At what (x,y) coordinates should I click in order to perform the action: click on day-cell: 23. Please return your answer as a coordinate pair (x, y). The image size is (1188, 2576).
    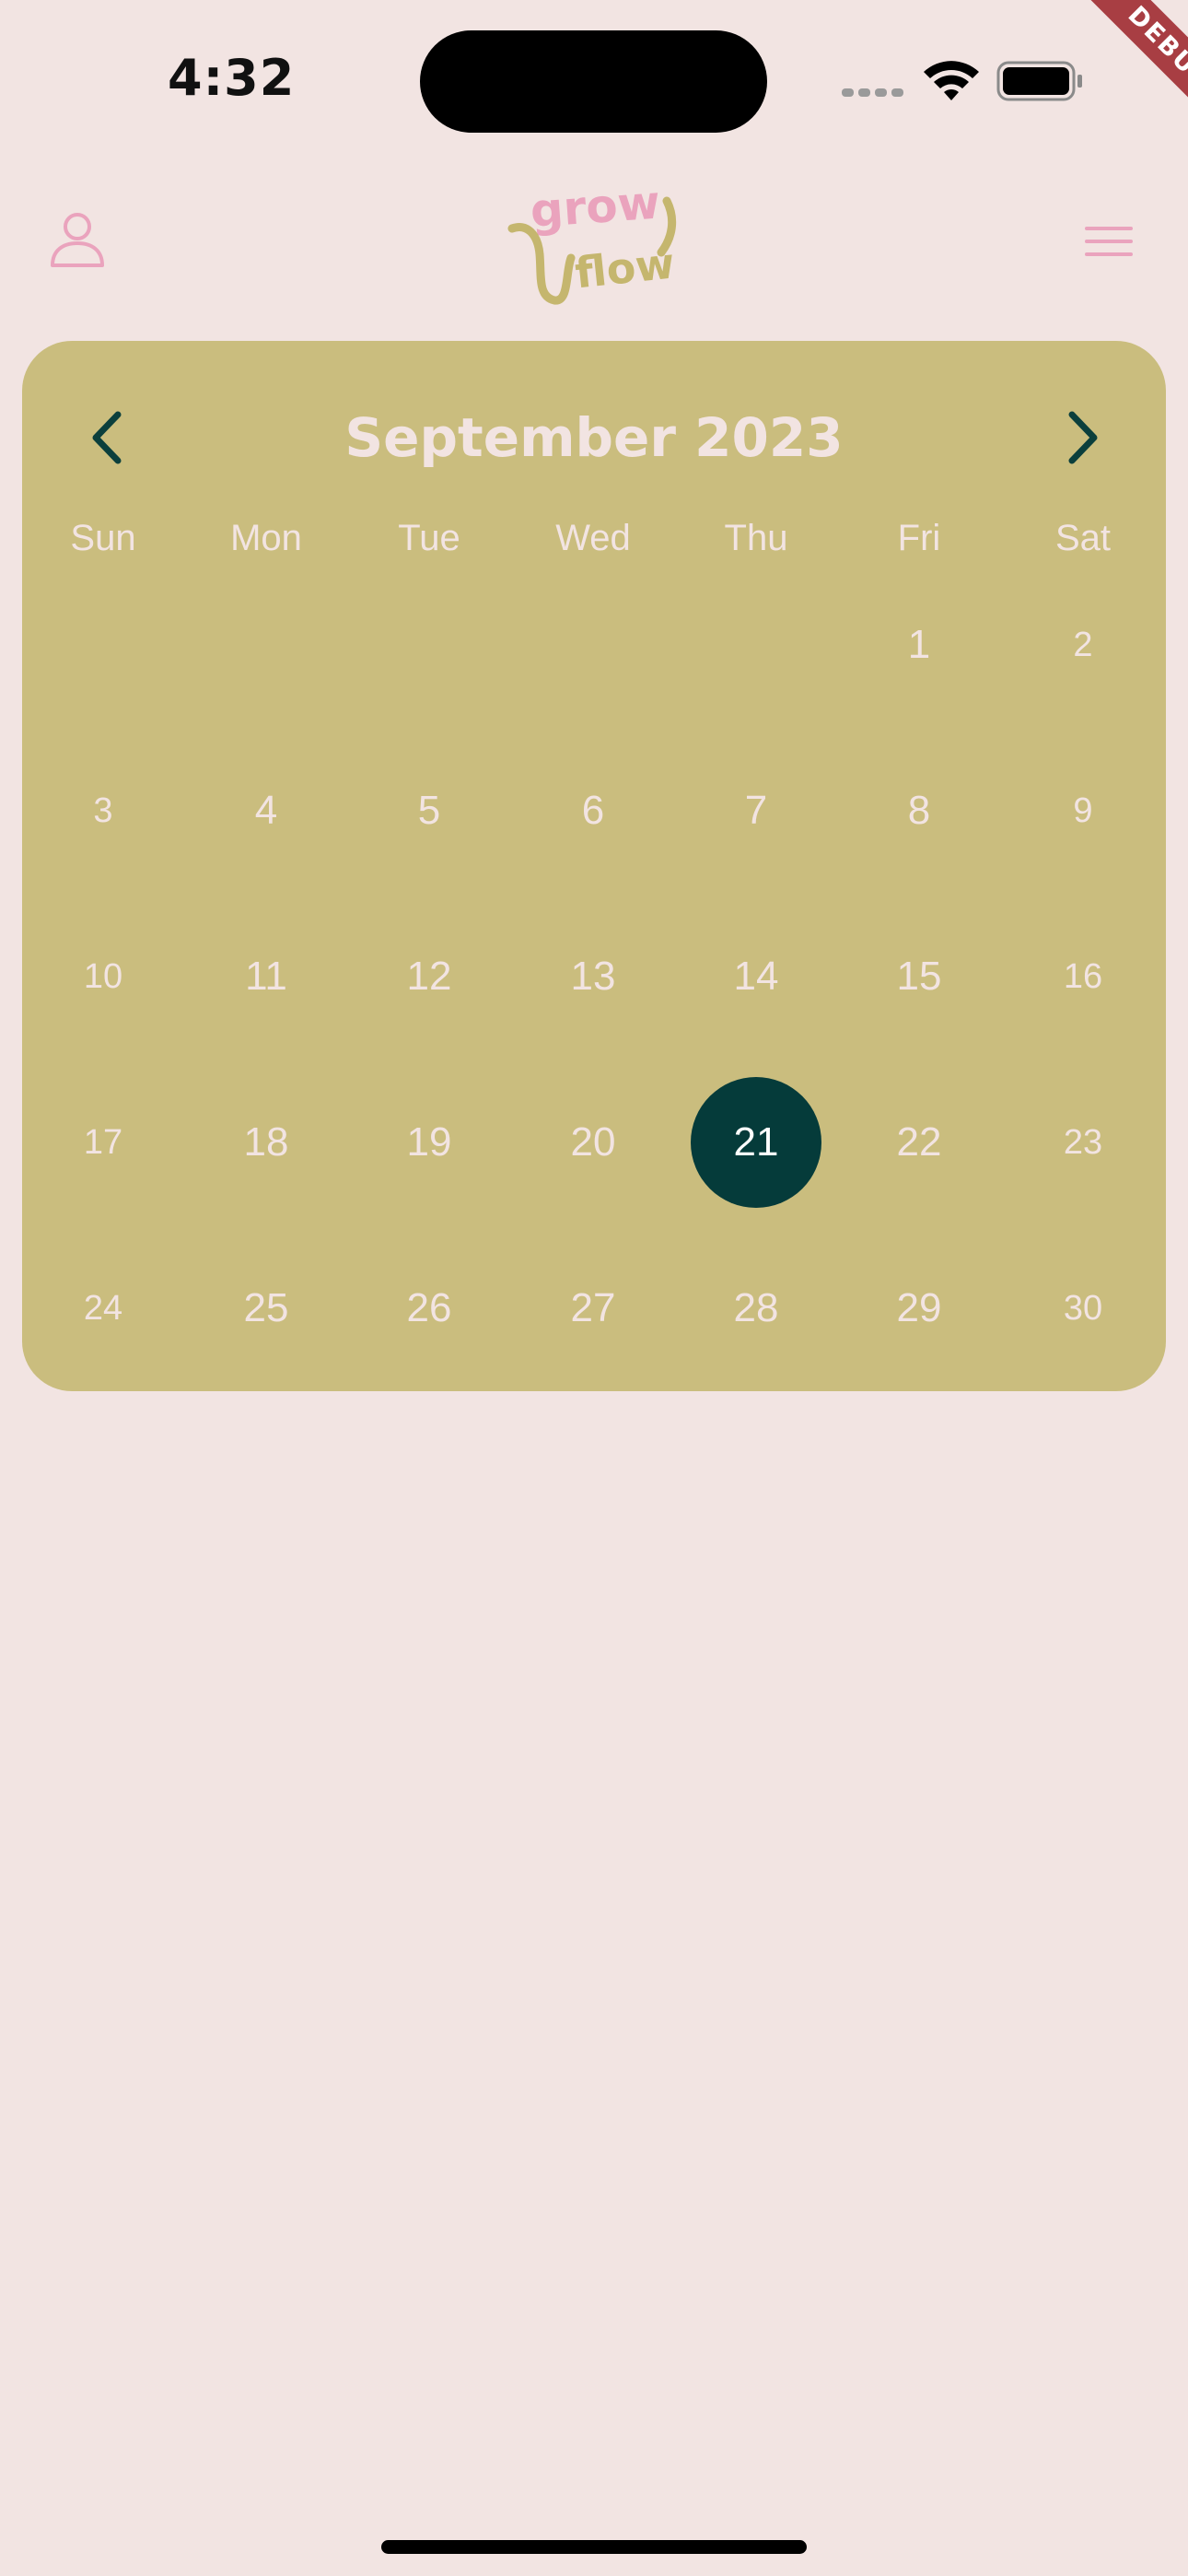
    Looking at the image, I should click on (1083, 1142).